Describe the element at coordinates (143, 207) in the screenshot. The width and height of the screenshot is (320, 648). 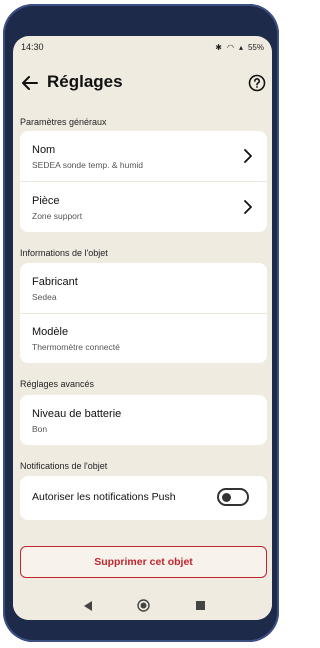
I see `room-row: Pièce Zone support` at that location.